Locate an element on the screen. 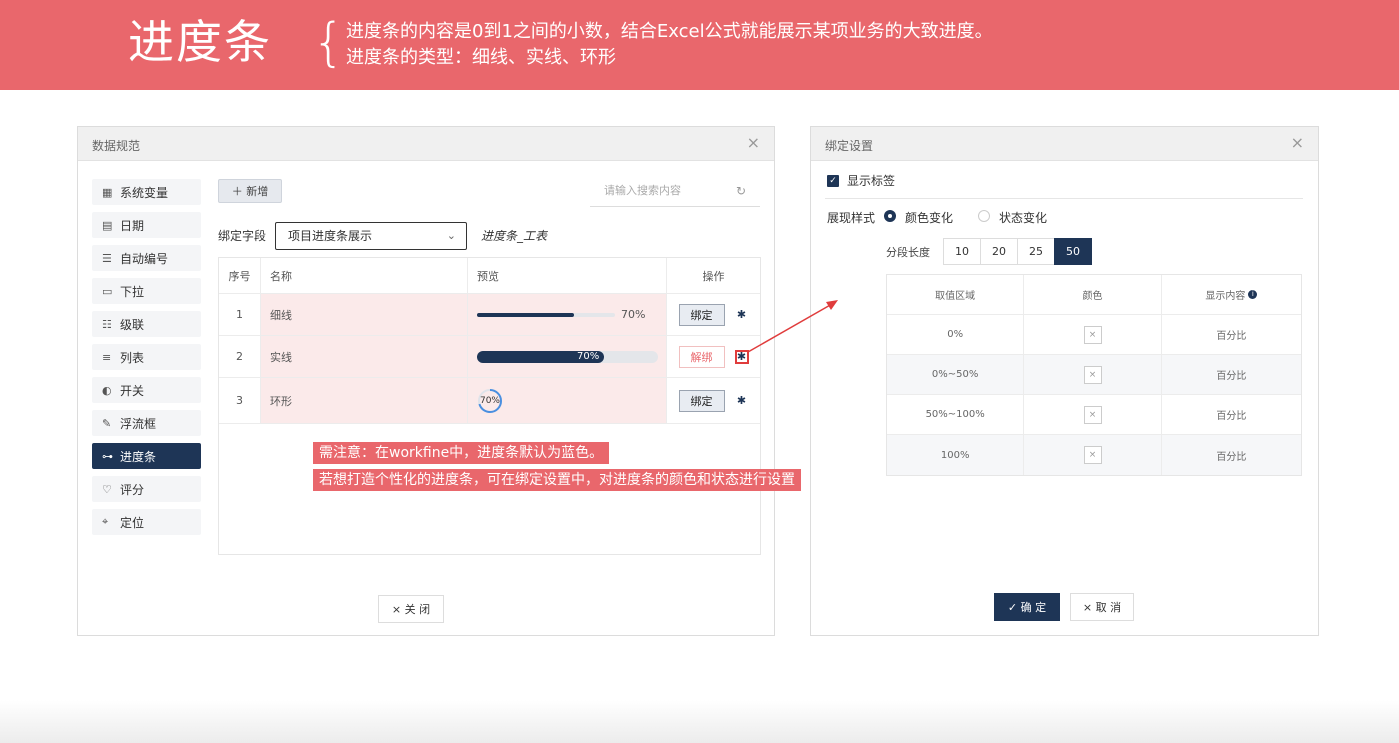 The height and width of the screenshot is (743, 1399). search-input: 请输入搜索内容 ↻ is located at coordinates (675, 193).